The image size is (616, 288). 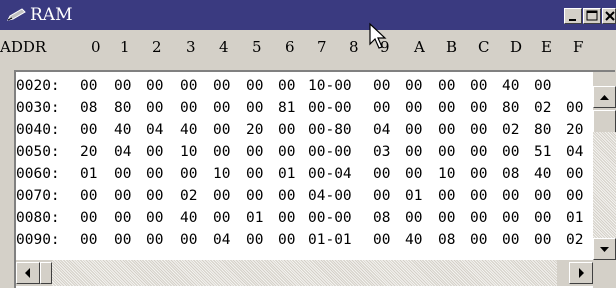 I want to click on byte-cell: 81, so click(x=286, y=108).